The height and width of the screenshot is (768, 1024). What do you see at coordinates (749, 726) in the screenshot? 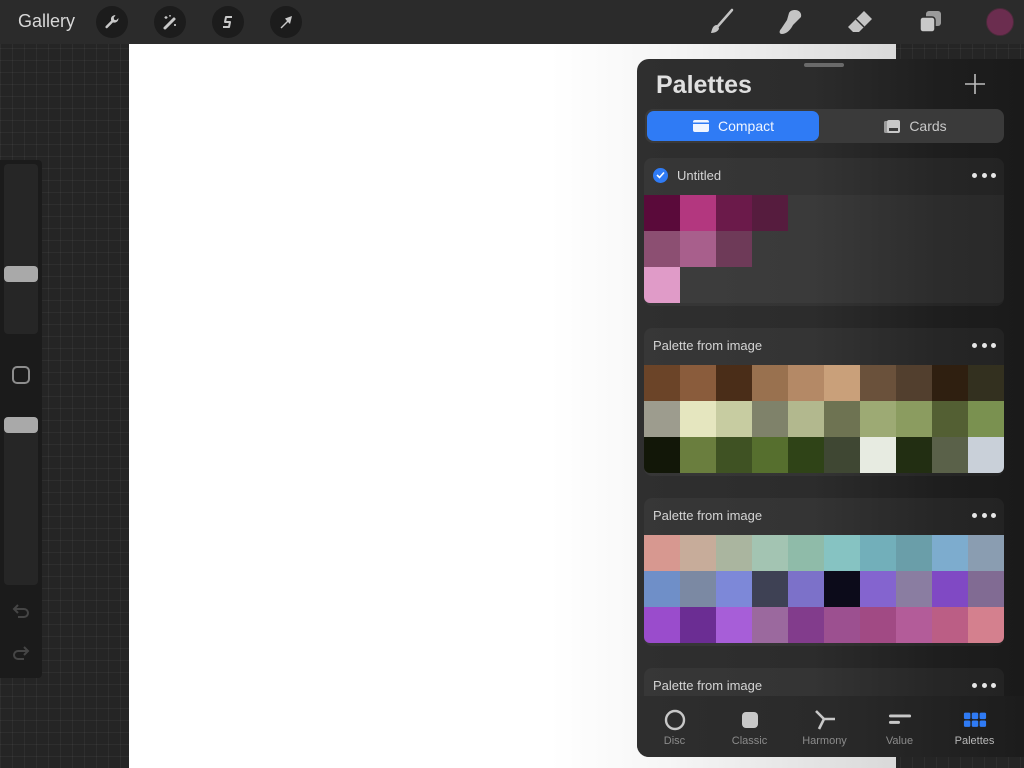
I see `tab-classic: Classic` at bounding box center [749, 726].